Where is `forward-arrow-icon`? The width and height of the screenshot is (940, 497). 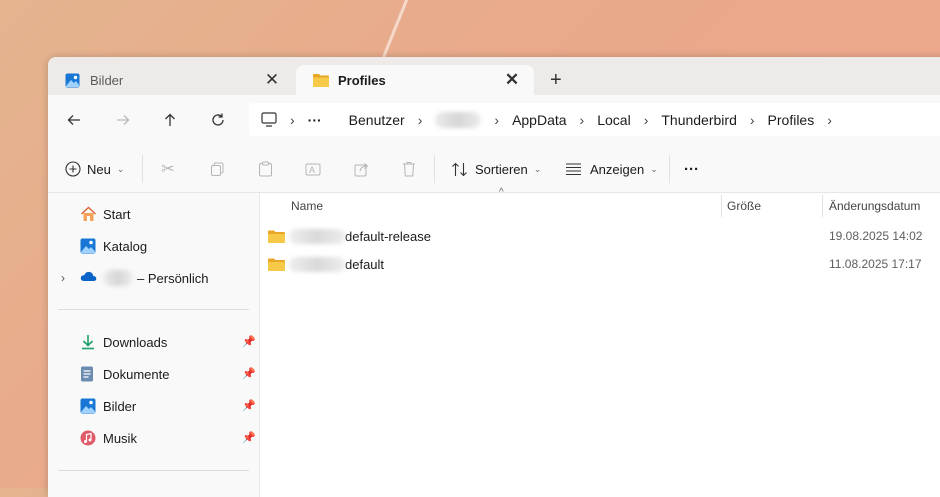
forward-arrow-icon is located at coordinates (123, 120).